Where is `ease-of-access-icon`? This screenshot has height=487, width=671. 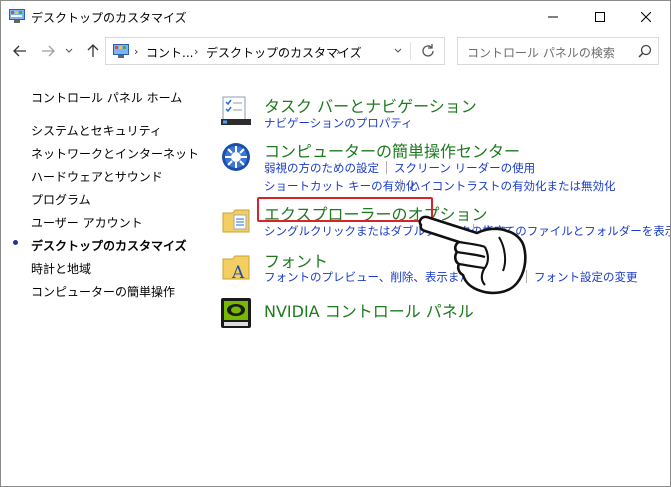 ease-of-access-icon is located at coordinates (236, 157).